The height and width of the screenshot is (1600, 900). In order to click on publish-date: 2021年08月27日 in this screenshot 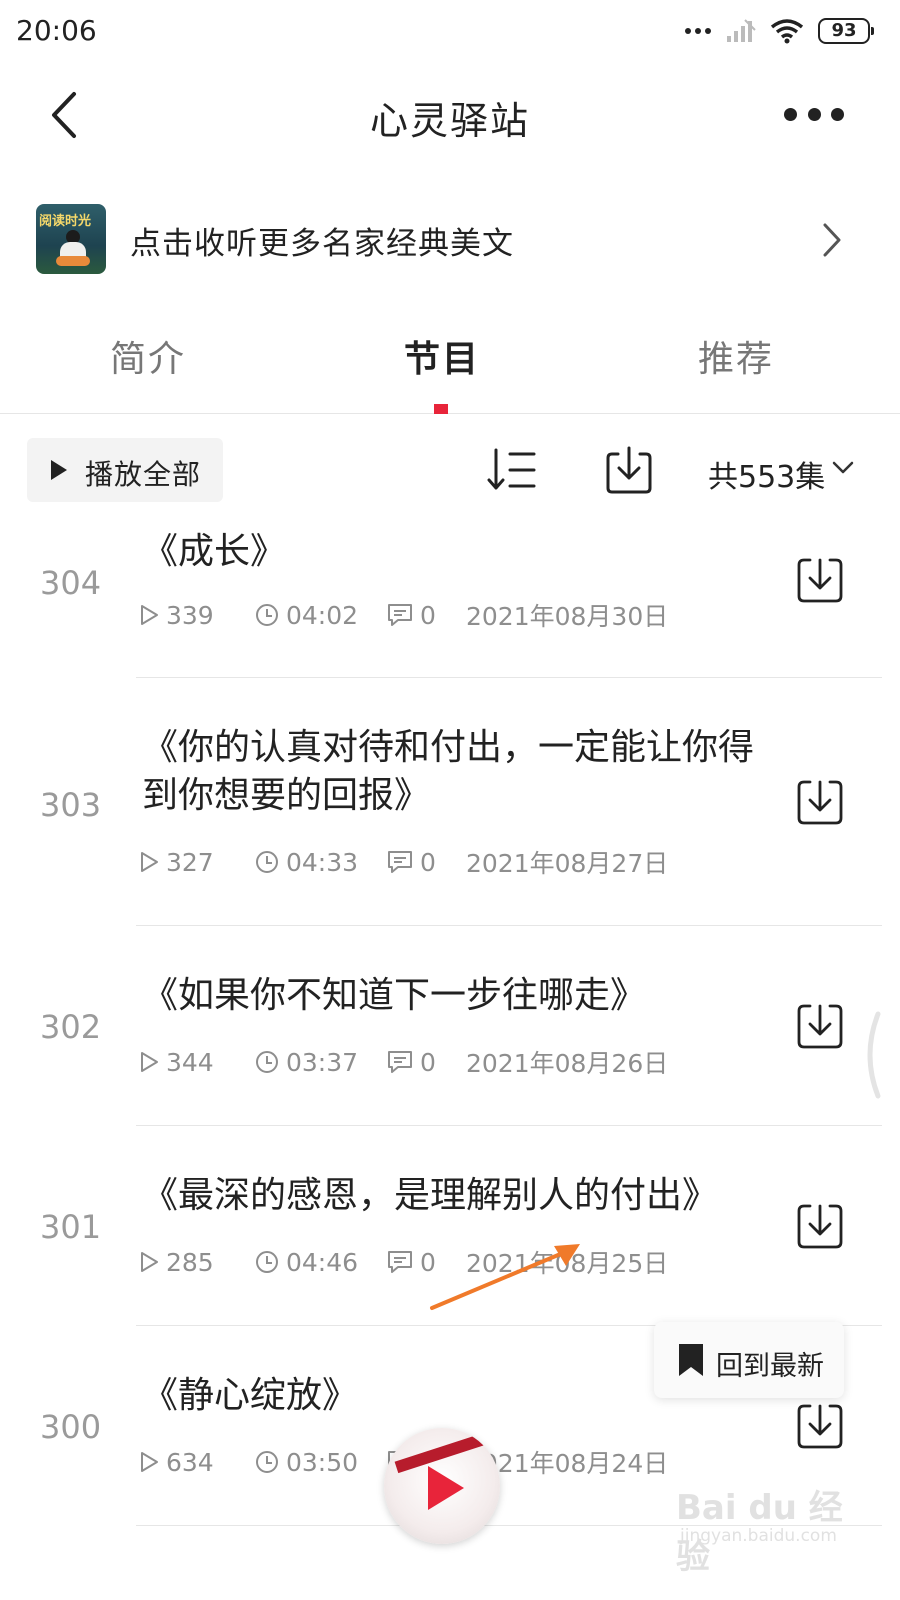, I will do `click(567, 863)`.